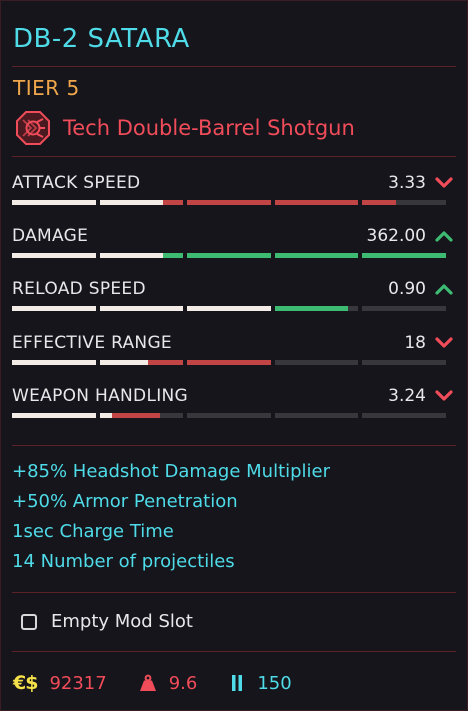 The width and height of the screenshot is (468, 711). What do you see at coordinates (92, 343) in the screenshot?
I see `stat-name: EFFECTIVE RANGE` at bounding box center [92, 343].